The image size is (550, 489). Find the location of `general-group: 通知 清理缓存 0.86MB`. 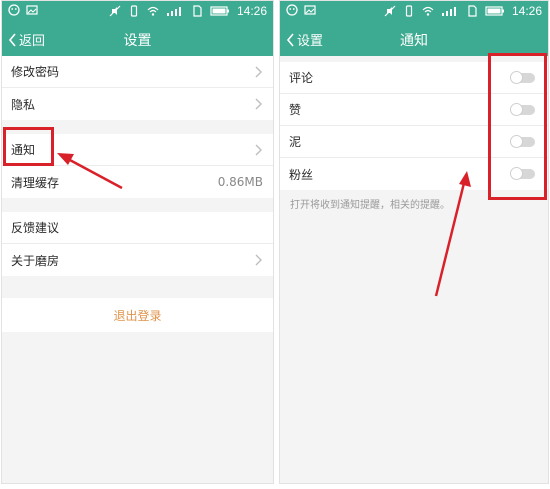

general-group: 通知 清理缓存 0.86MB is located at coordinates (137, 166).